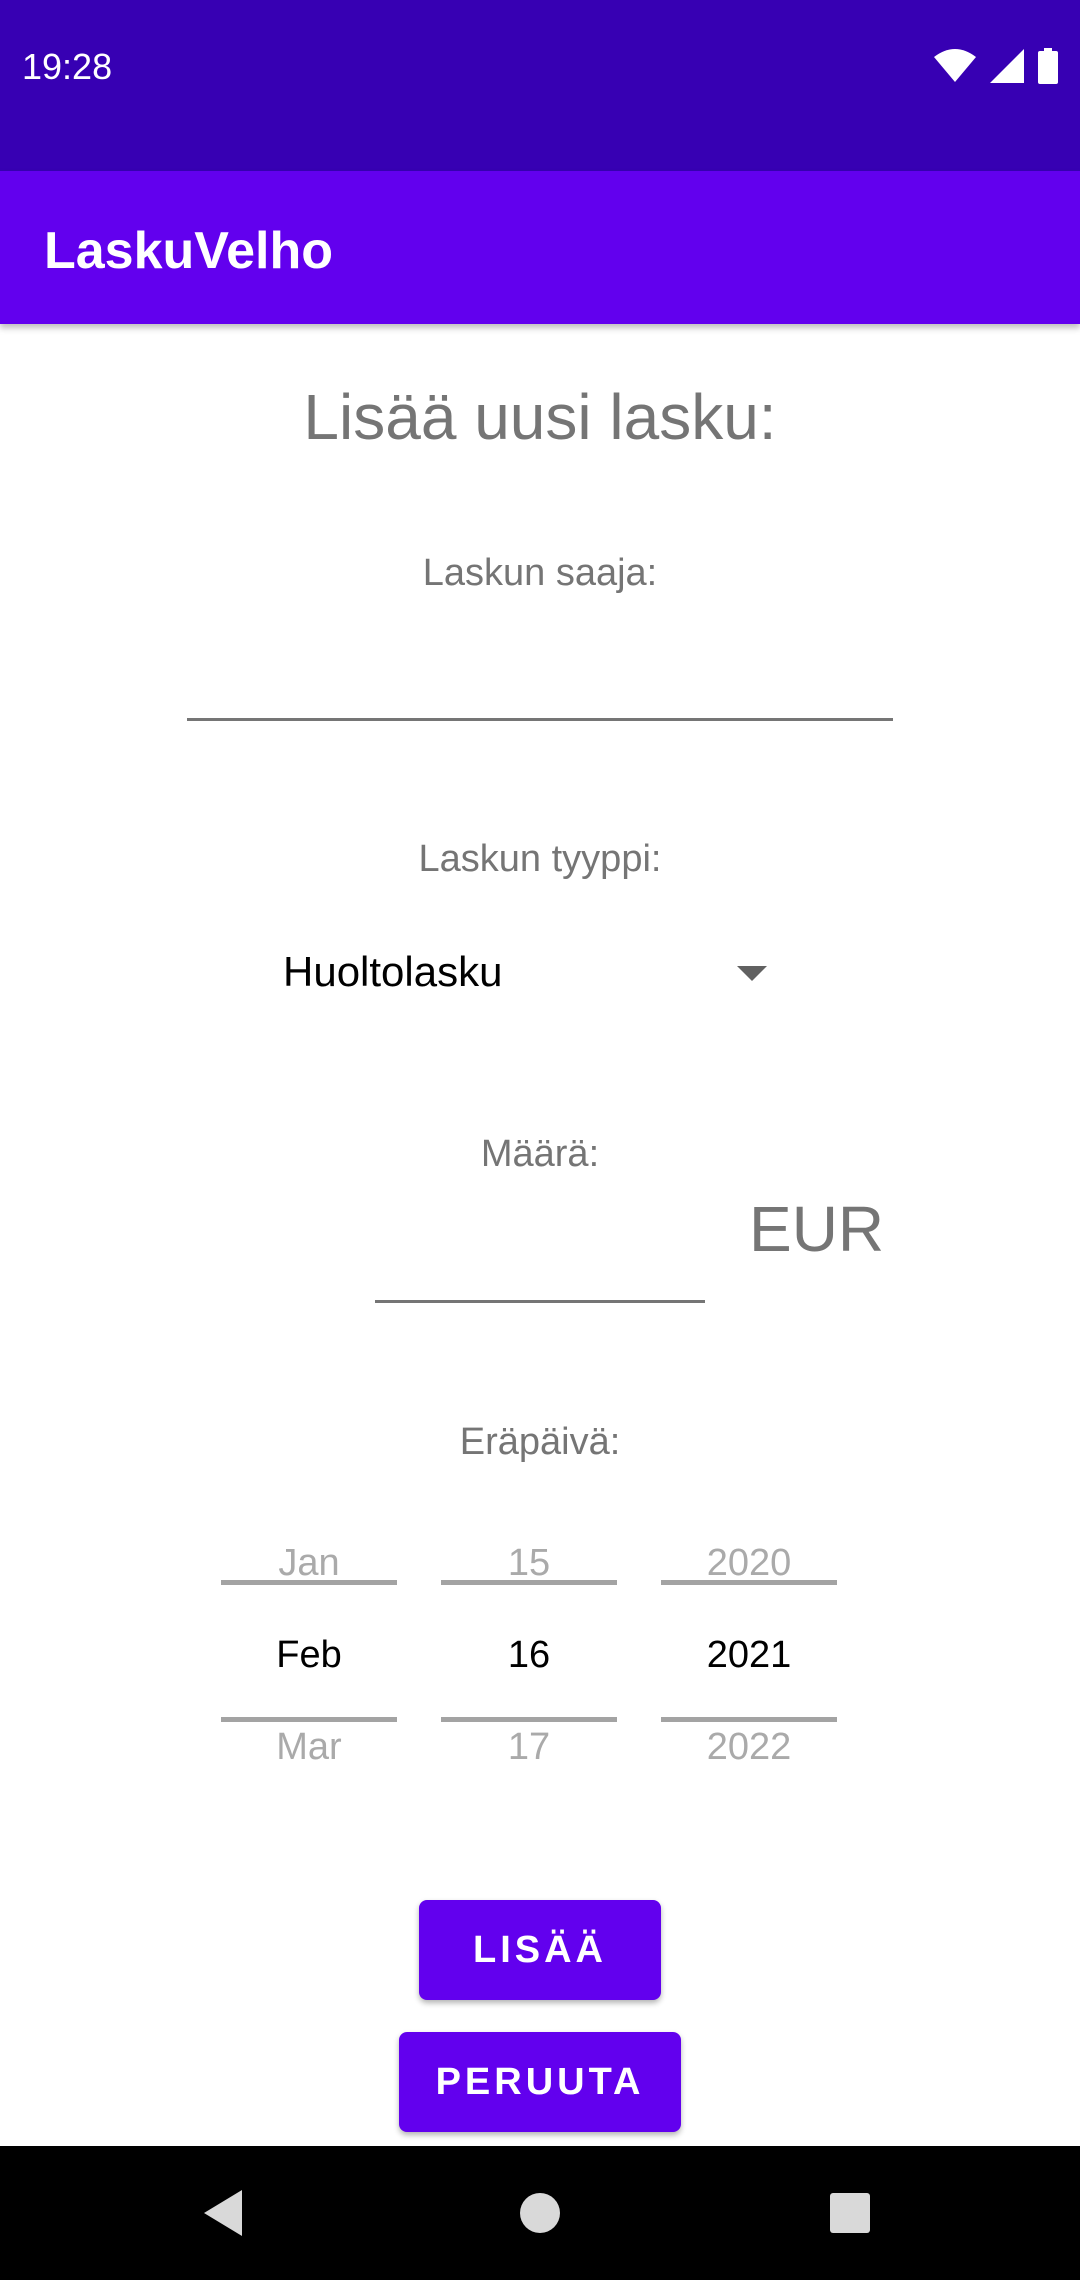 This screenshot has height=2280, width=1080. Describe the element at coordinates (540, 1154) in the screenshot. I see `amount-label: Määrä:` at that location.